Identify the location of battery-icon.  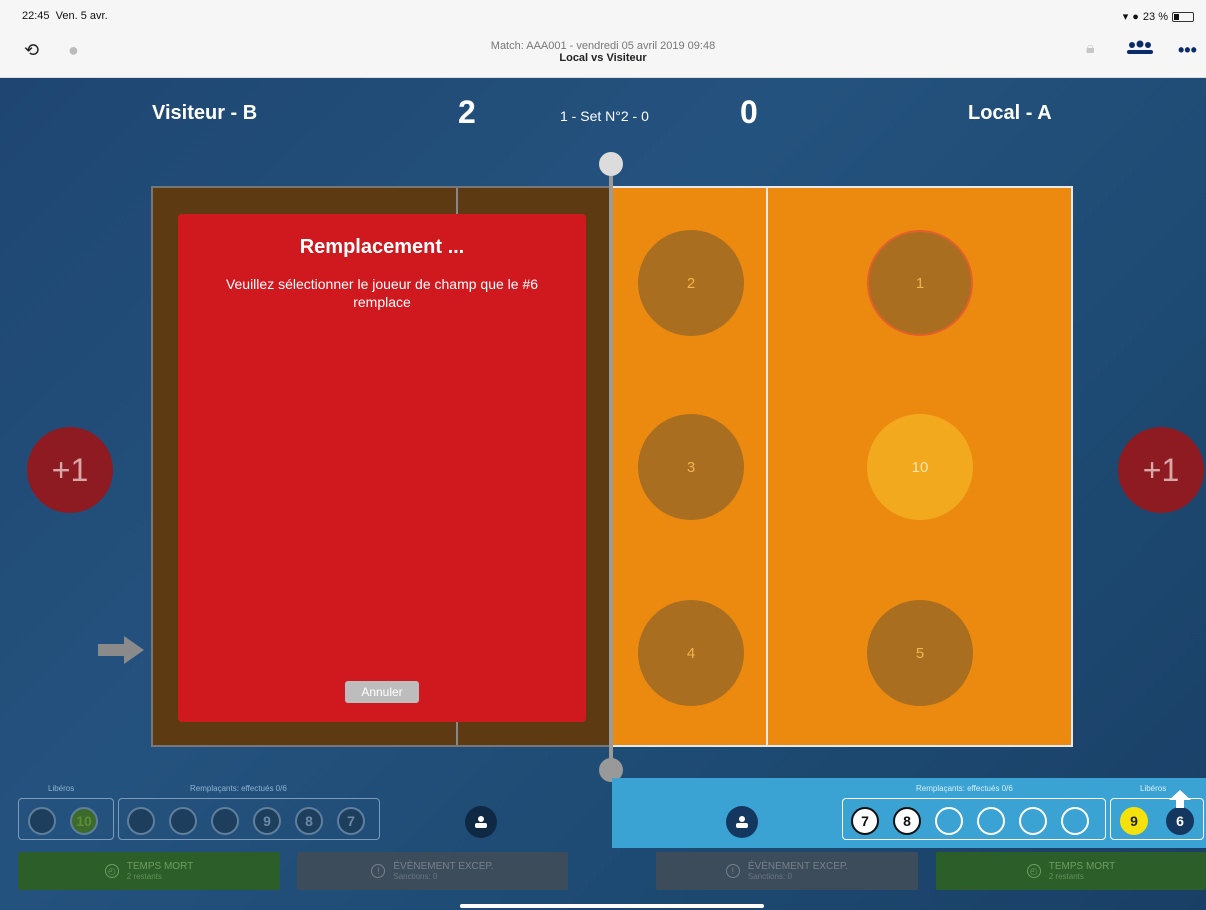
(1183, 16).